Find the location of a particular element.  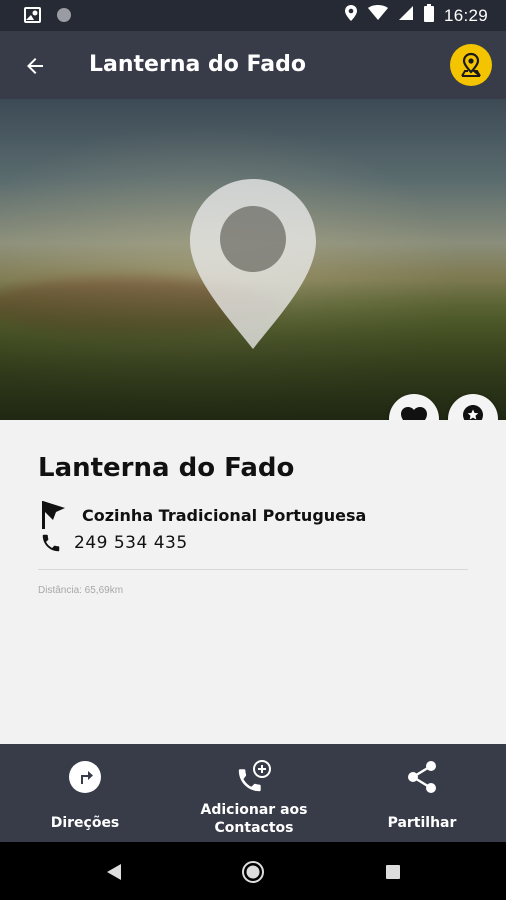

map-notification-icon is located at coordinates (33, 17).